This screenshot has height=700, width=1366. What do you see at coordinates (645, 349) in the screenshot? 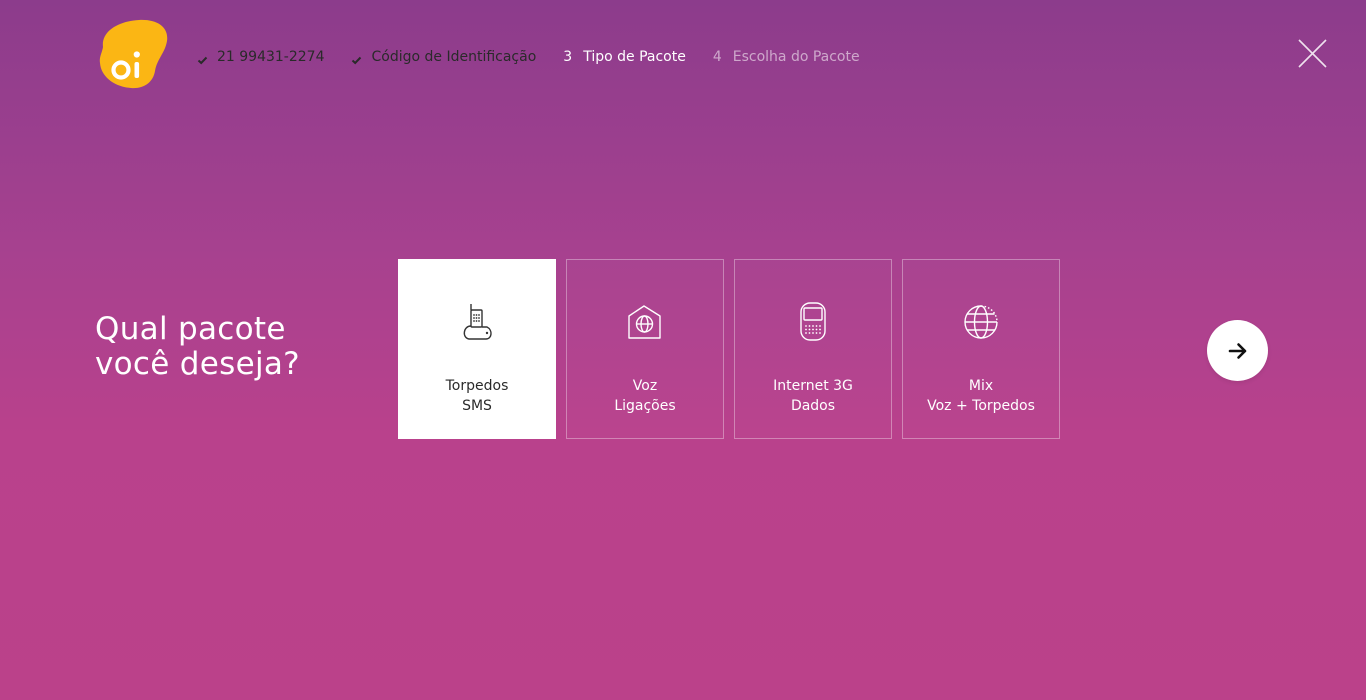
I see `option-voz: Voz Ligações` at bounding box center [645, 349].